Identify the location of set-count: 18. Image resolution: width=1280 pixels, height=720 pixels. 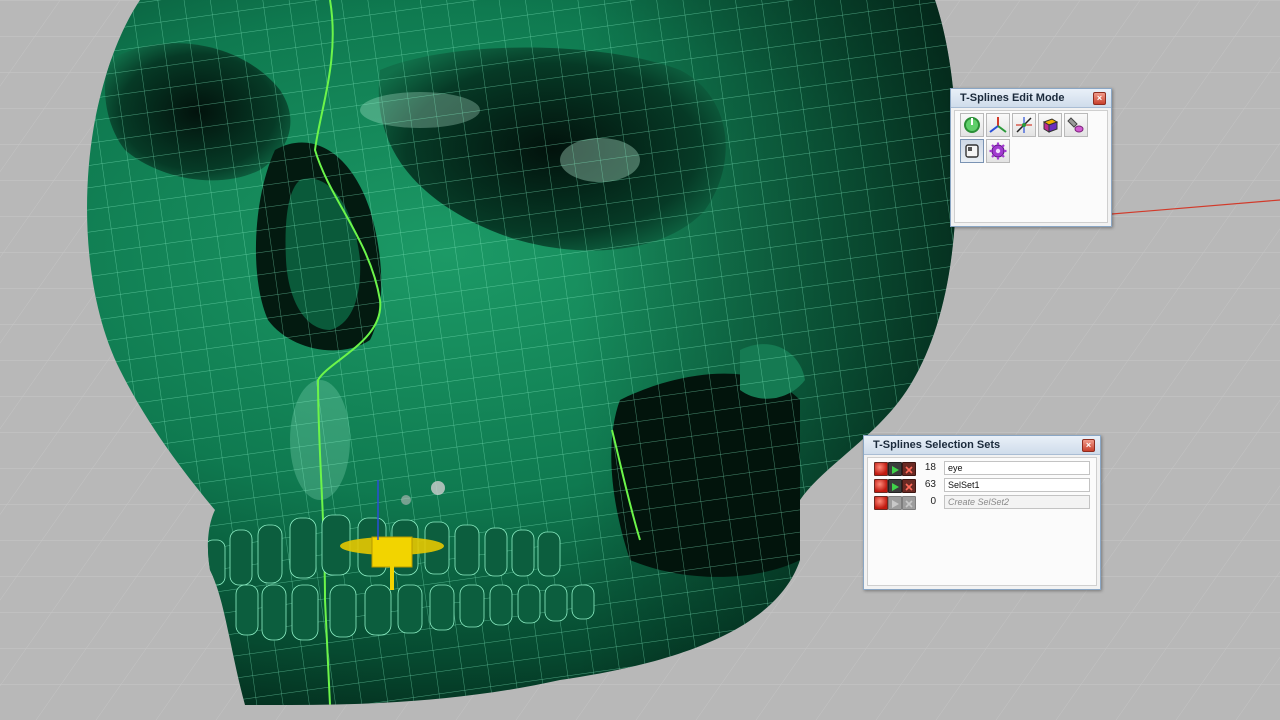
(930, 467).